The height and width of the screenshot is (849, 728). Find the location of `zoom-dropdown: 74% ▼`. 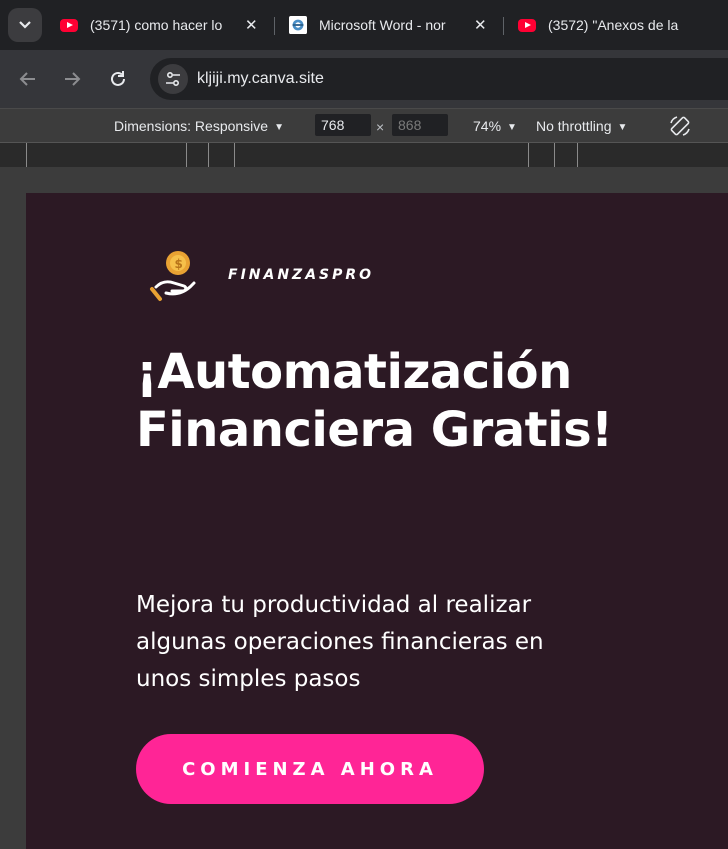

zoom-dropdown: 74% ▼ is located at coordinates (495, 126).